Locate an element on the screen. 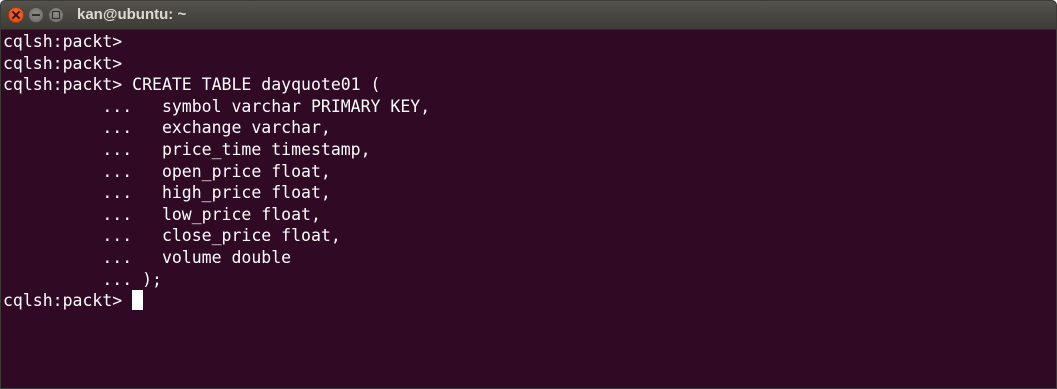  maximize-icon is located at coordinates (56, 15).